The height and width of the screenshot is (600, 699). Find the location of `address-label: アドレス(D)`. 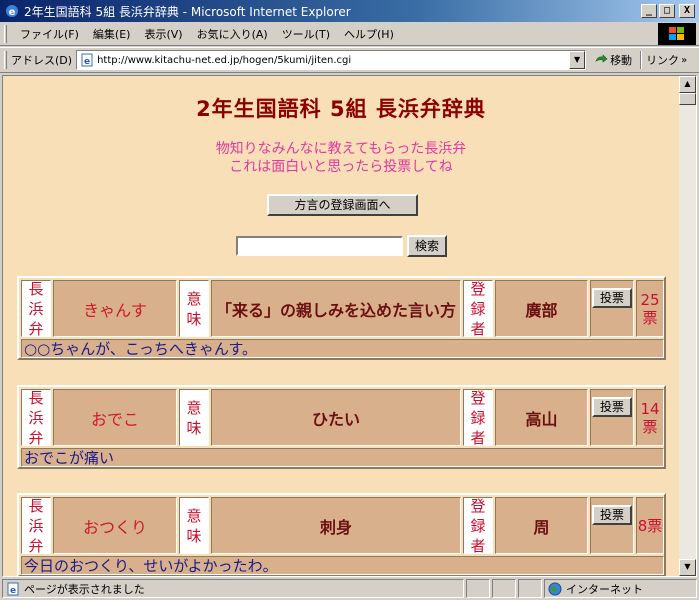

address-label: アドレス(D) is located at coordinates (42, 60).